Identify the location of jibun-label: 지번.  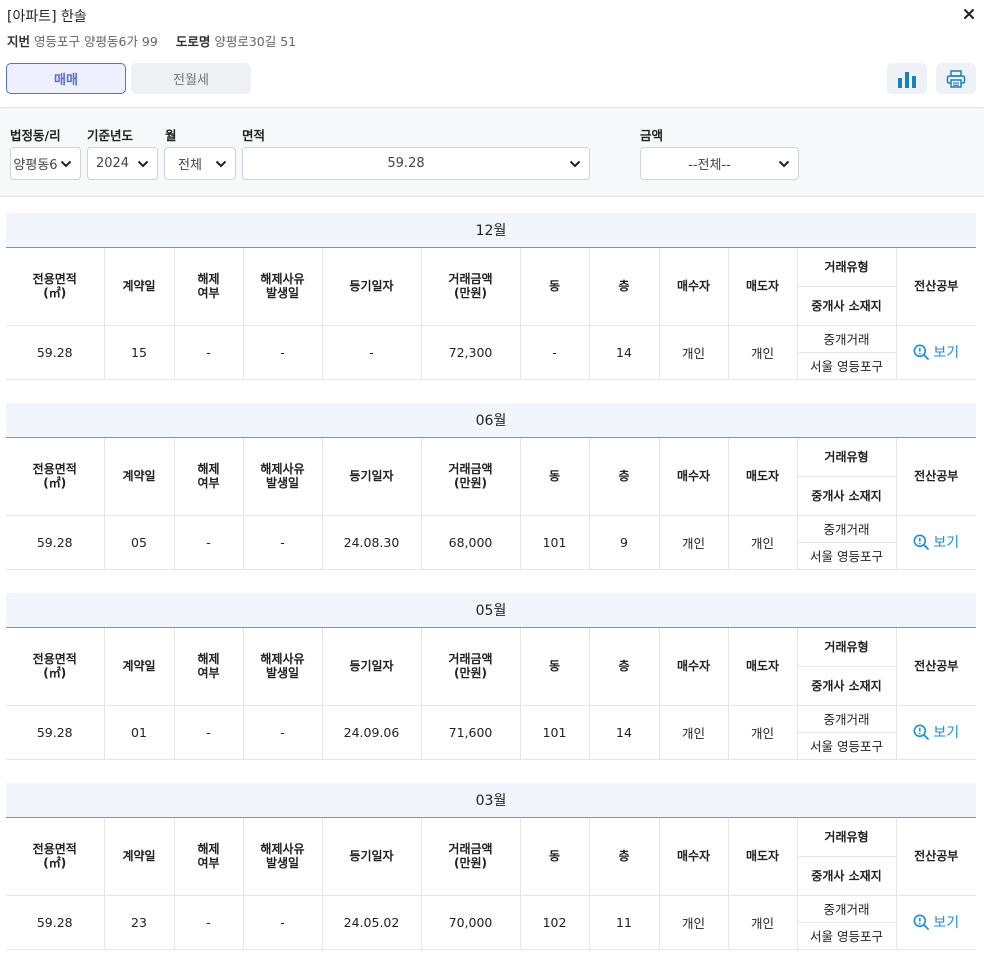
(19, 41).